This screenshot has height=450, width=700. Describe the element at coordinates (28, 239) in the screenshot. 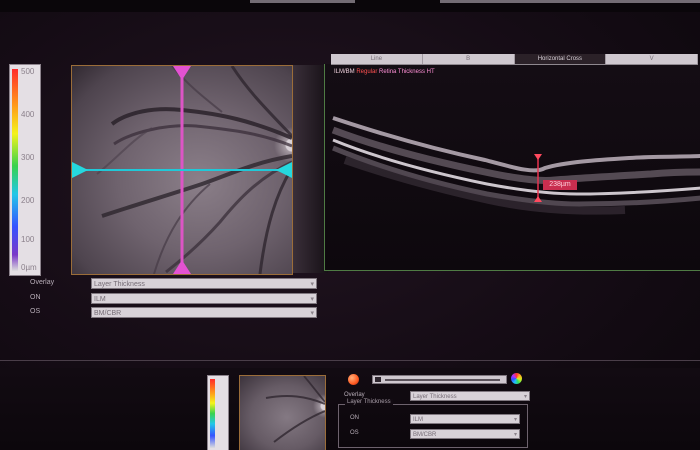

I see `scale-tick-100: 100` at that location.